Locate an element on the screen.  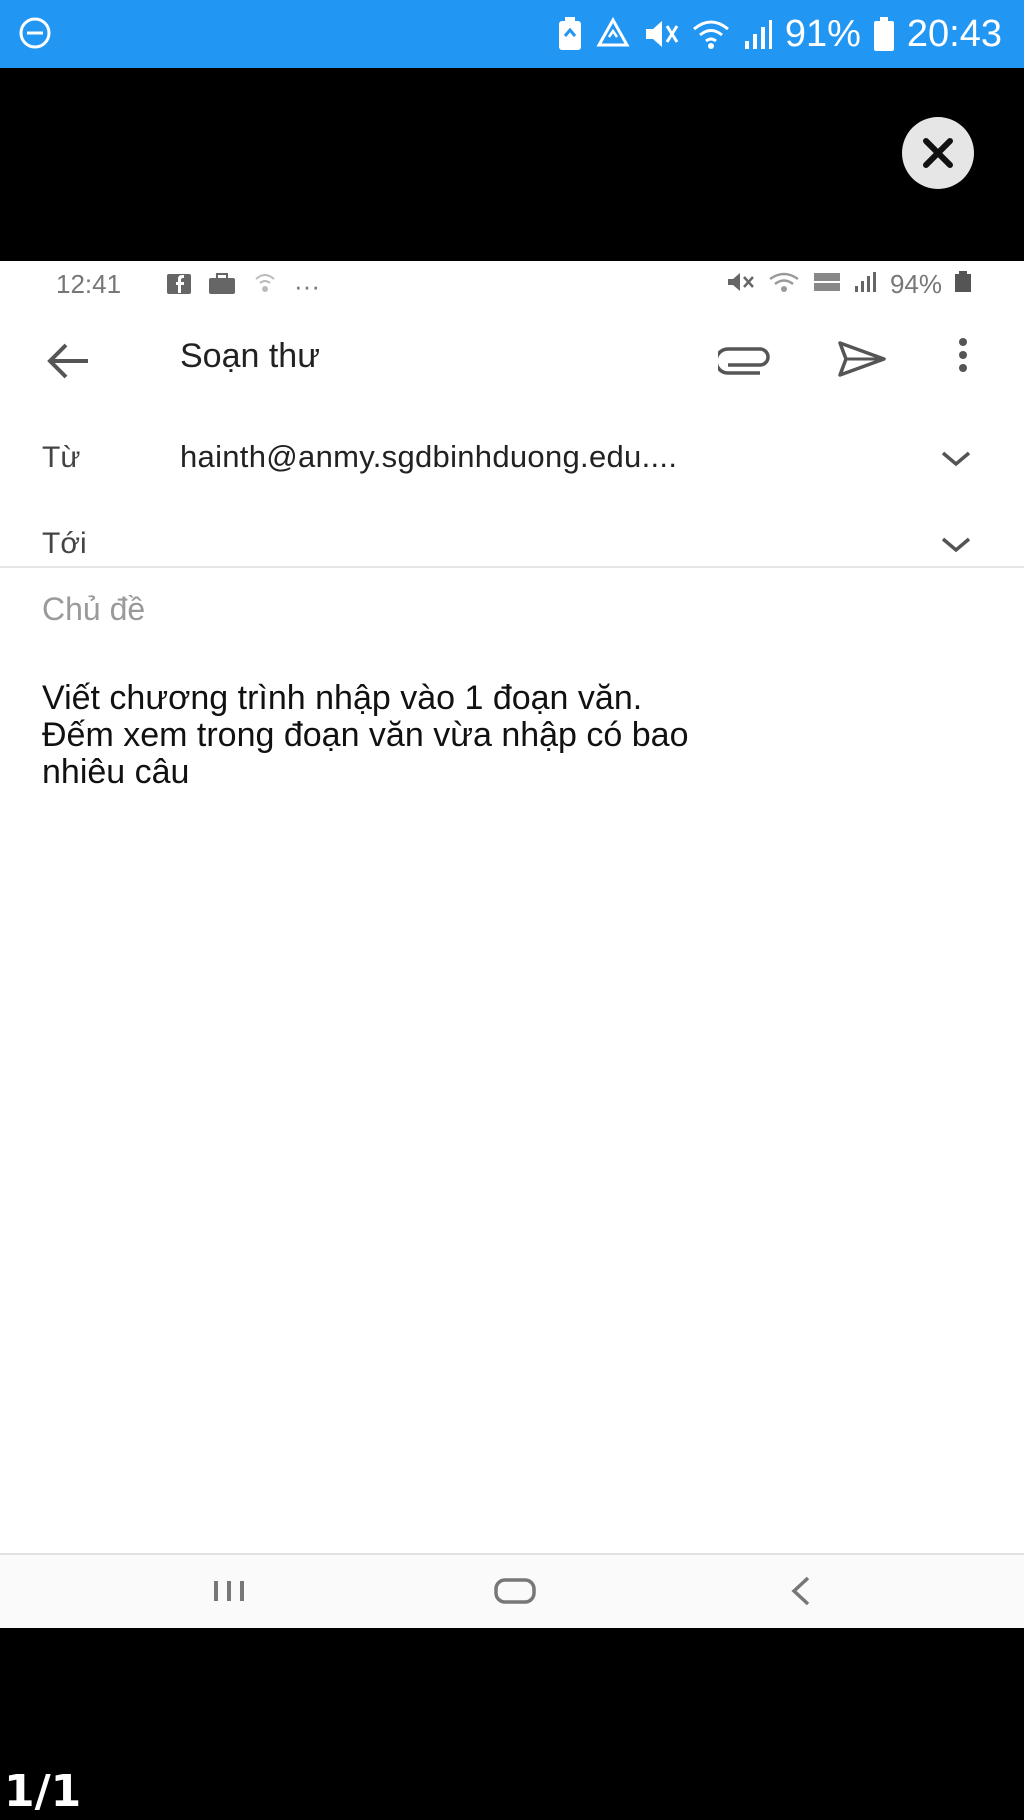
mute-icon is located at coordinates (661, 34).